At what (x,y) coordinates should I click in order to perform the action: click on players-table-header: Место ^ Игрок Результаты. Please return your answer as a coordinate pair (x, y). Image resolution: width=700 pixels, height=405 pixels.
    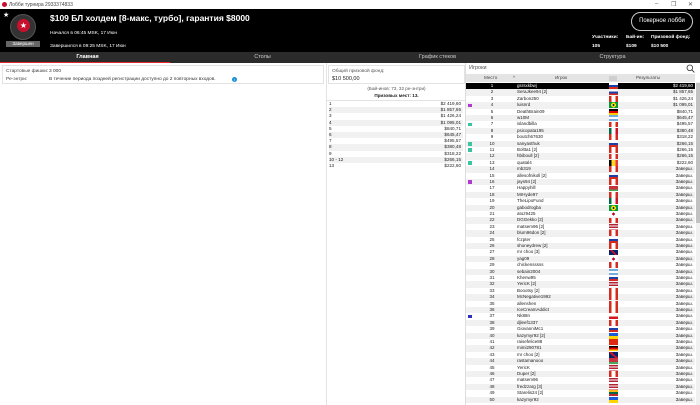
    Looking at the image, I should click on (580, 78).